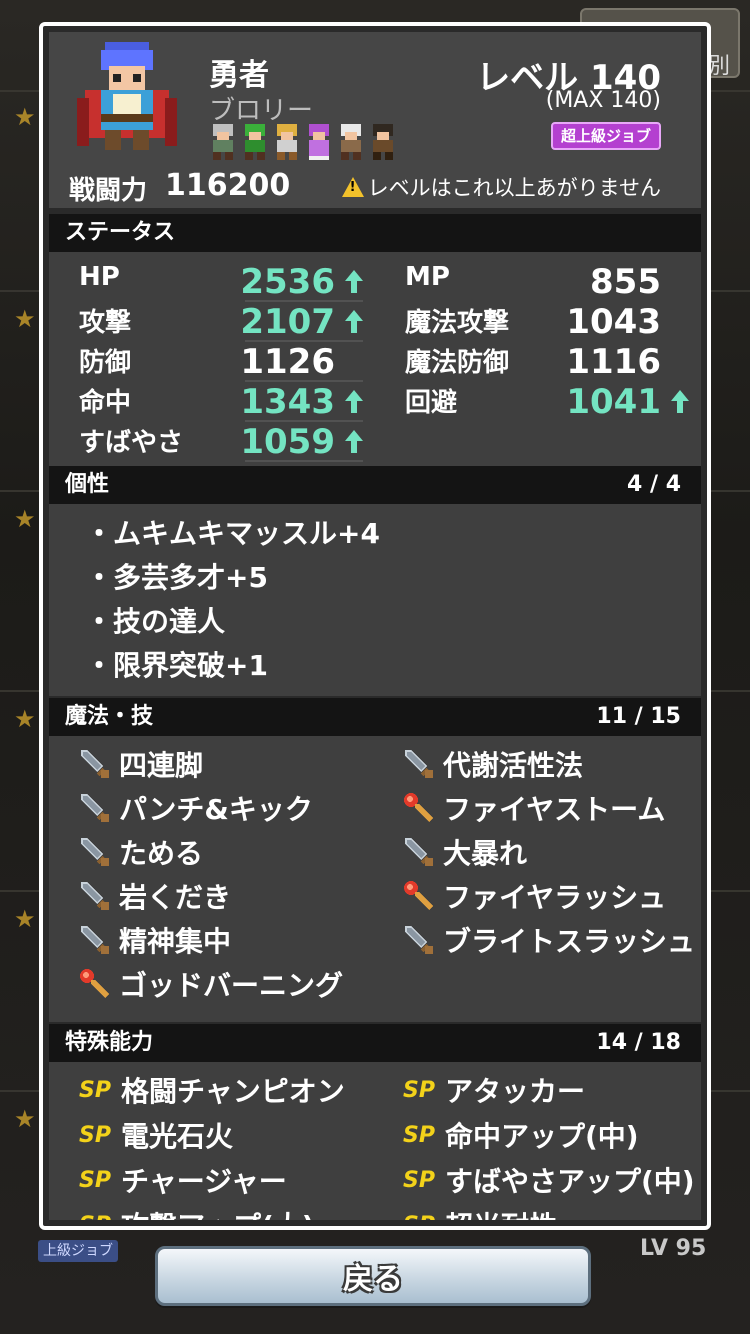 The height and width of the screenshot is (1334, 750). Describe the element at coordinates (105, 363) in the screenshot. I see `stat-name: 防御` at that location.